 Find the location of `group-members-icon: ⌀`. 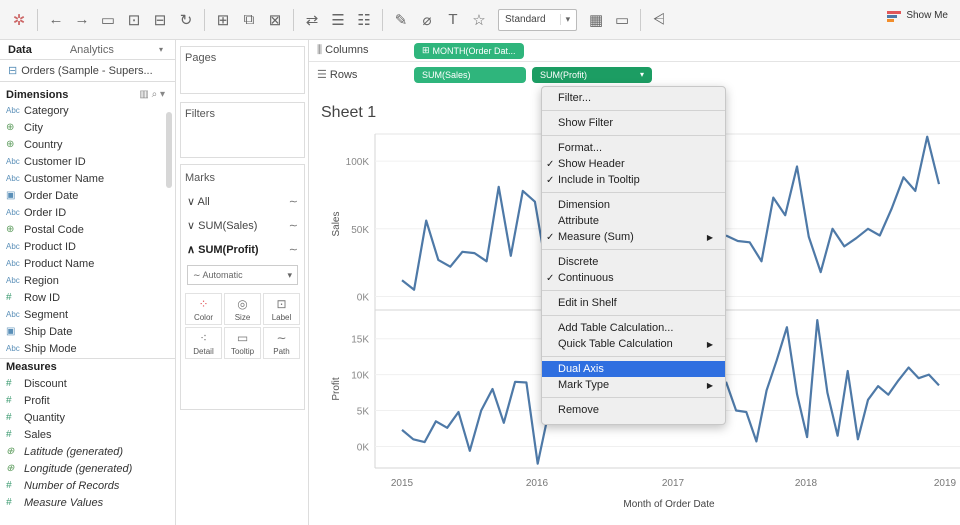

group-members-icon: ⌀ is located at coordinates (427, 20).